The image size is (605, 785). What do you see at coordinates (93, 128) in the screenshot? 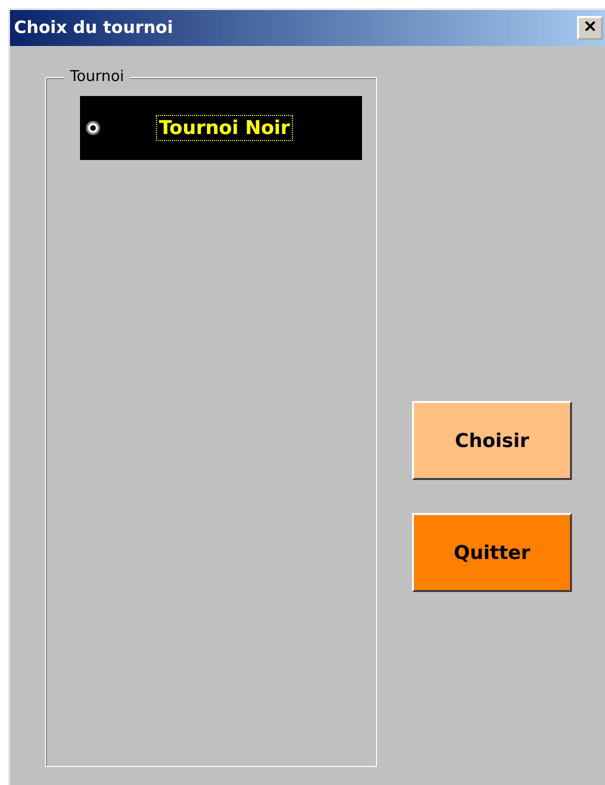
I see `radio-button` at bounding box center [93, 128].